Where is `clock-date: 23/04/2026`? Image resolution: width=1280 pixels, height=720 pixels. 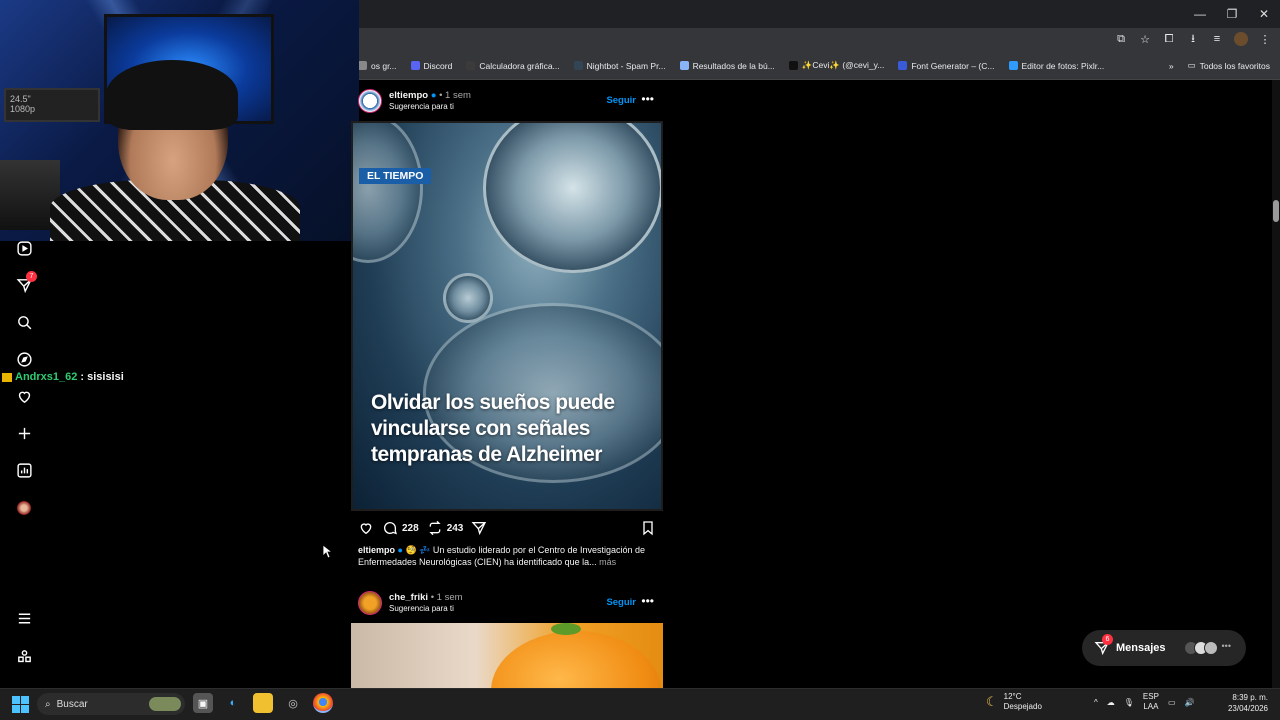
clock-date: 23/04/2026 is located at coordinates (1247, 708).